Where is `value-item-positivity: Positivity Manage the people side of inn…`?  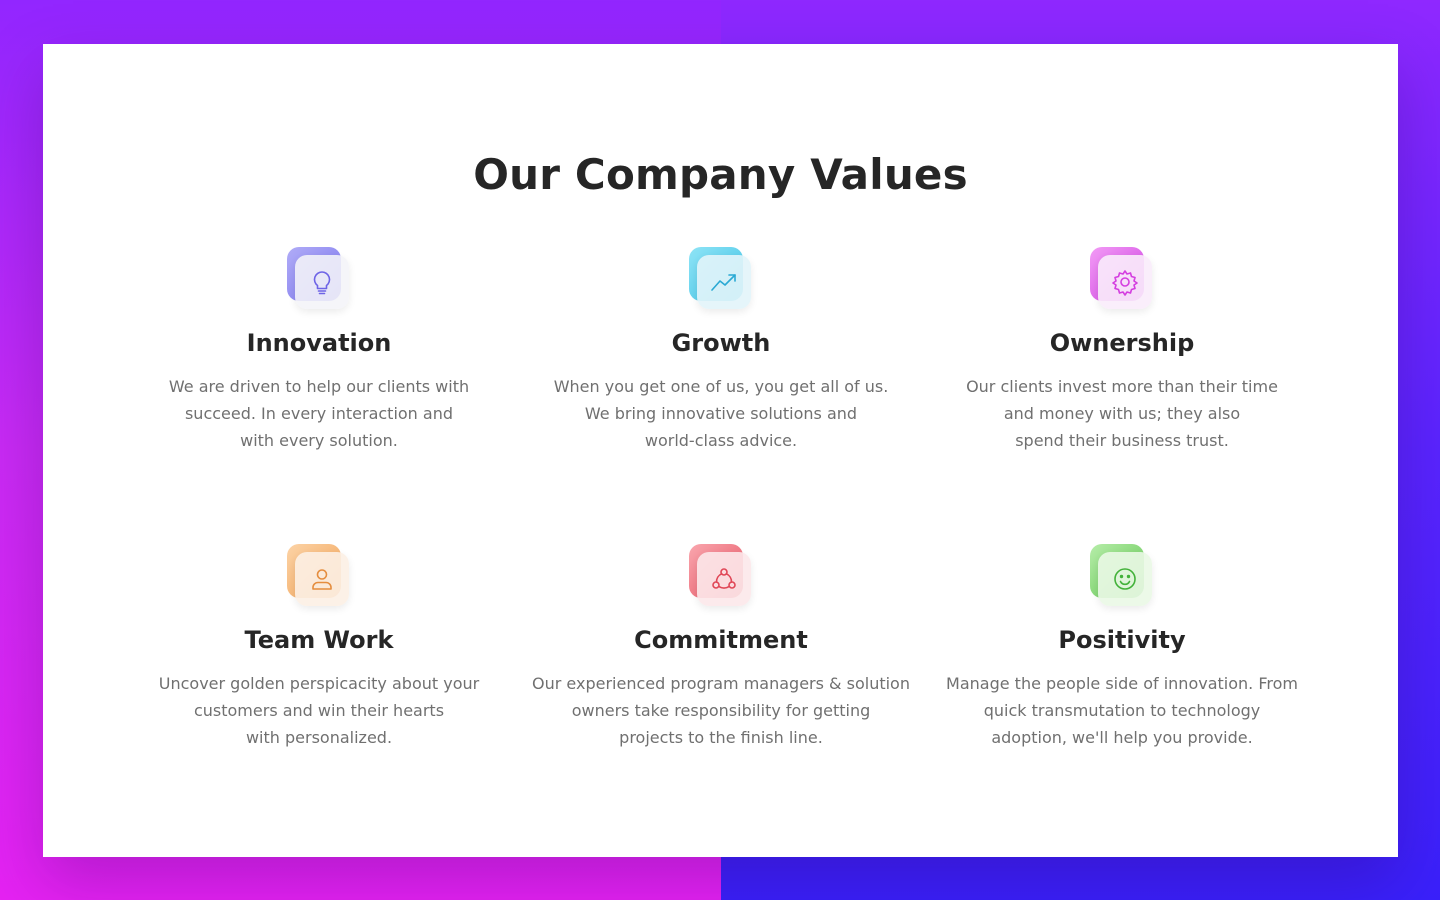
value-item-positivity: Positivity Manage the people side of inn… is located at coordinates (1122, 647).